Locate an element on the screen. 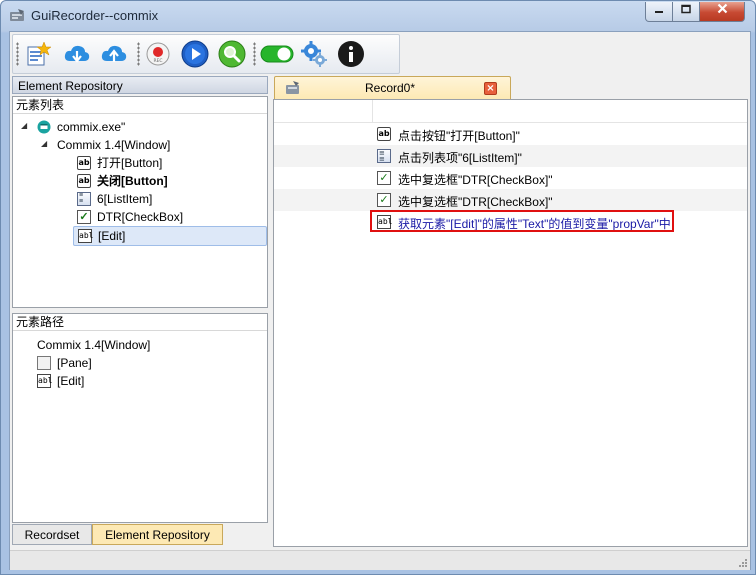 The image size is (756, 575). tree-node-label: DTR[CheckBox] is located at coordinates (140, 217).